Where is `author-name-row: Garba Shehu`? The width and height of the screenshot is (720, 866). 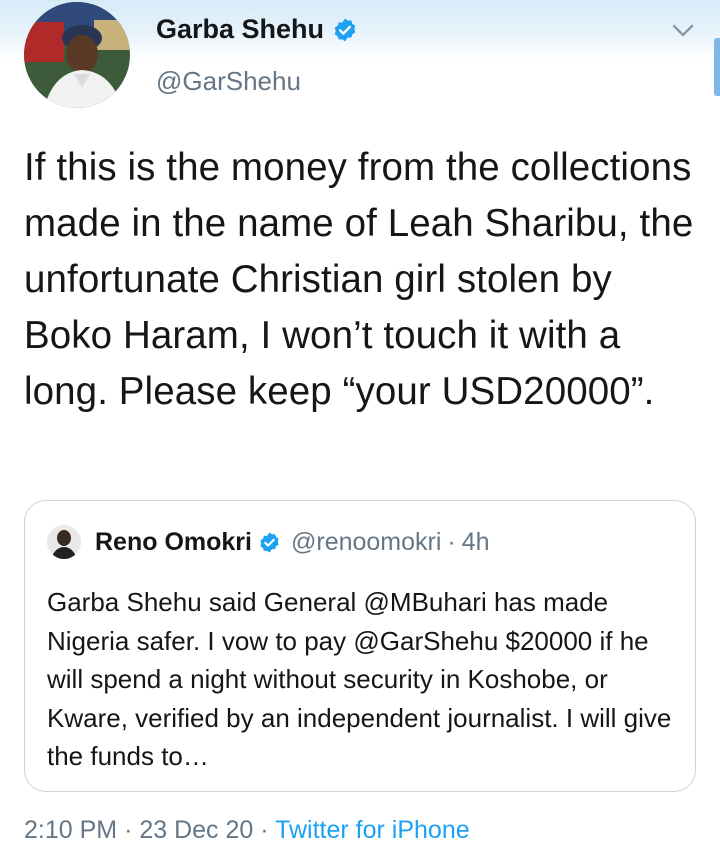 author-name-row: Garba Shehu is located at coordinates (257, 29).